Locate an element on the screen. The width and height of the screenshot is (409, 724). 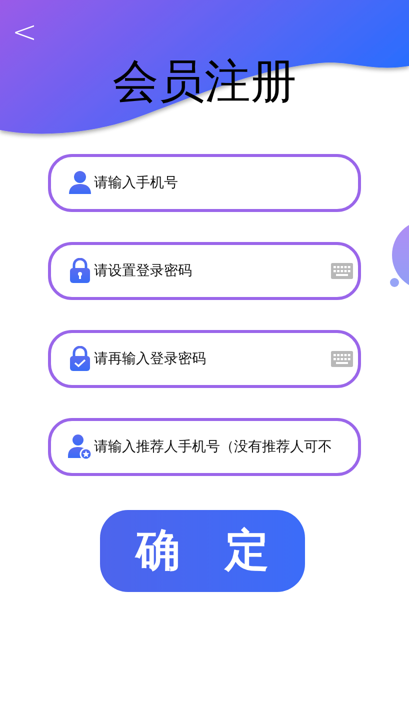
confirm-button: 确 定 is located at coordinates (202, 551).